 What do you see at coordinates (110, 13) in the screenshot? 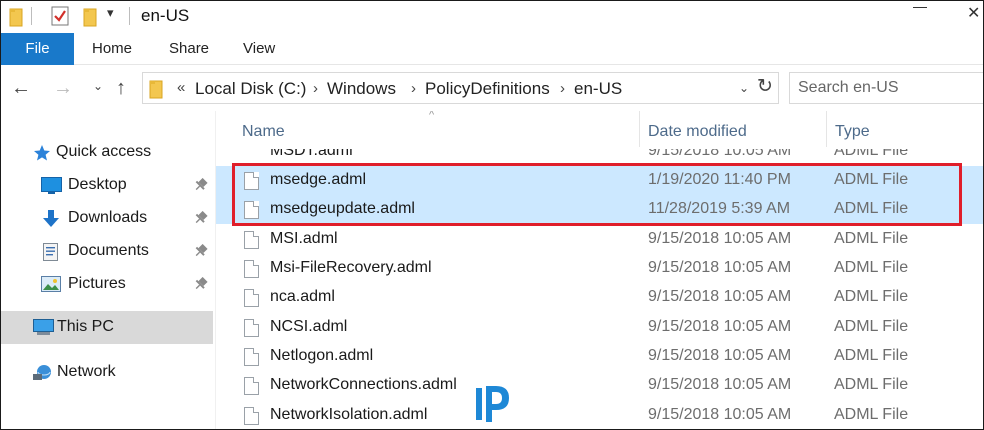
I see `customize-dropdown-icon: ▾` at bounding box center [110, 13].